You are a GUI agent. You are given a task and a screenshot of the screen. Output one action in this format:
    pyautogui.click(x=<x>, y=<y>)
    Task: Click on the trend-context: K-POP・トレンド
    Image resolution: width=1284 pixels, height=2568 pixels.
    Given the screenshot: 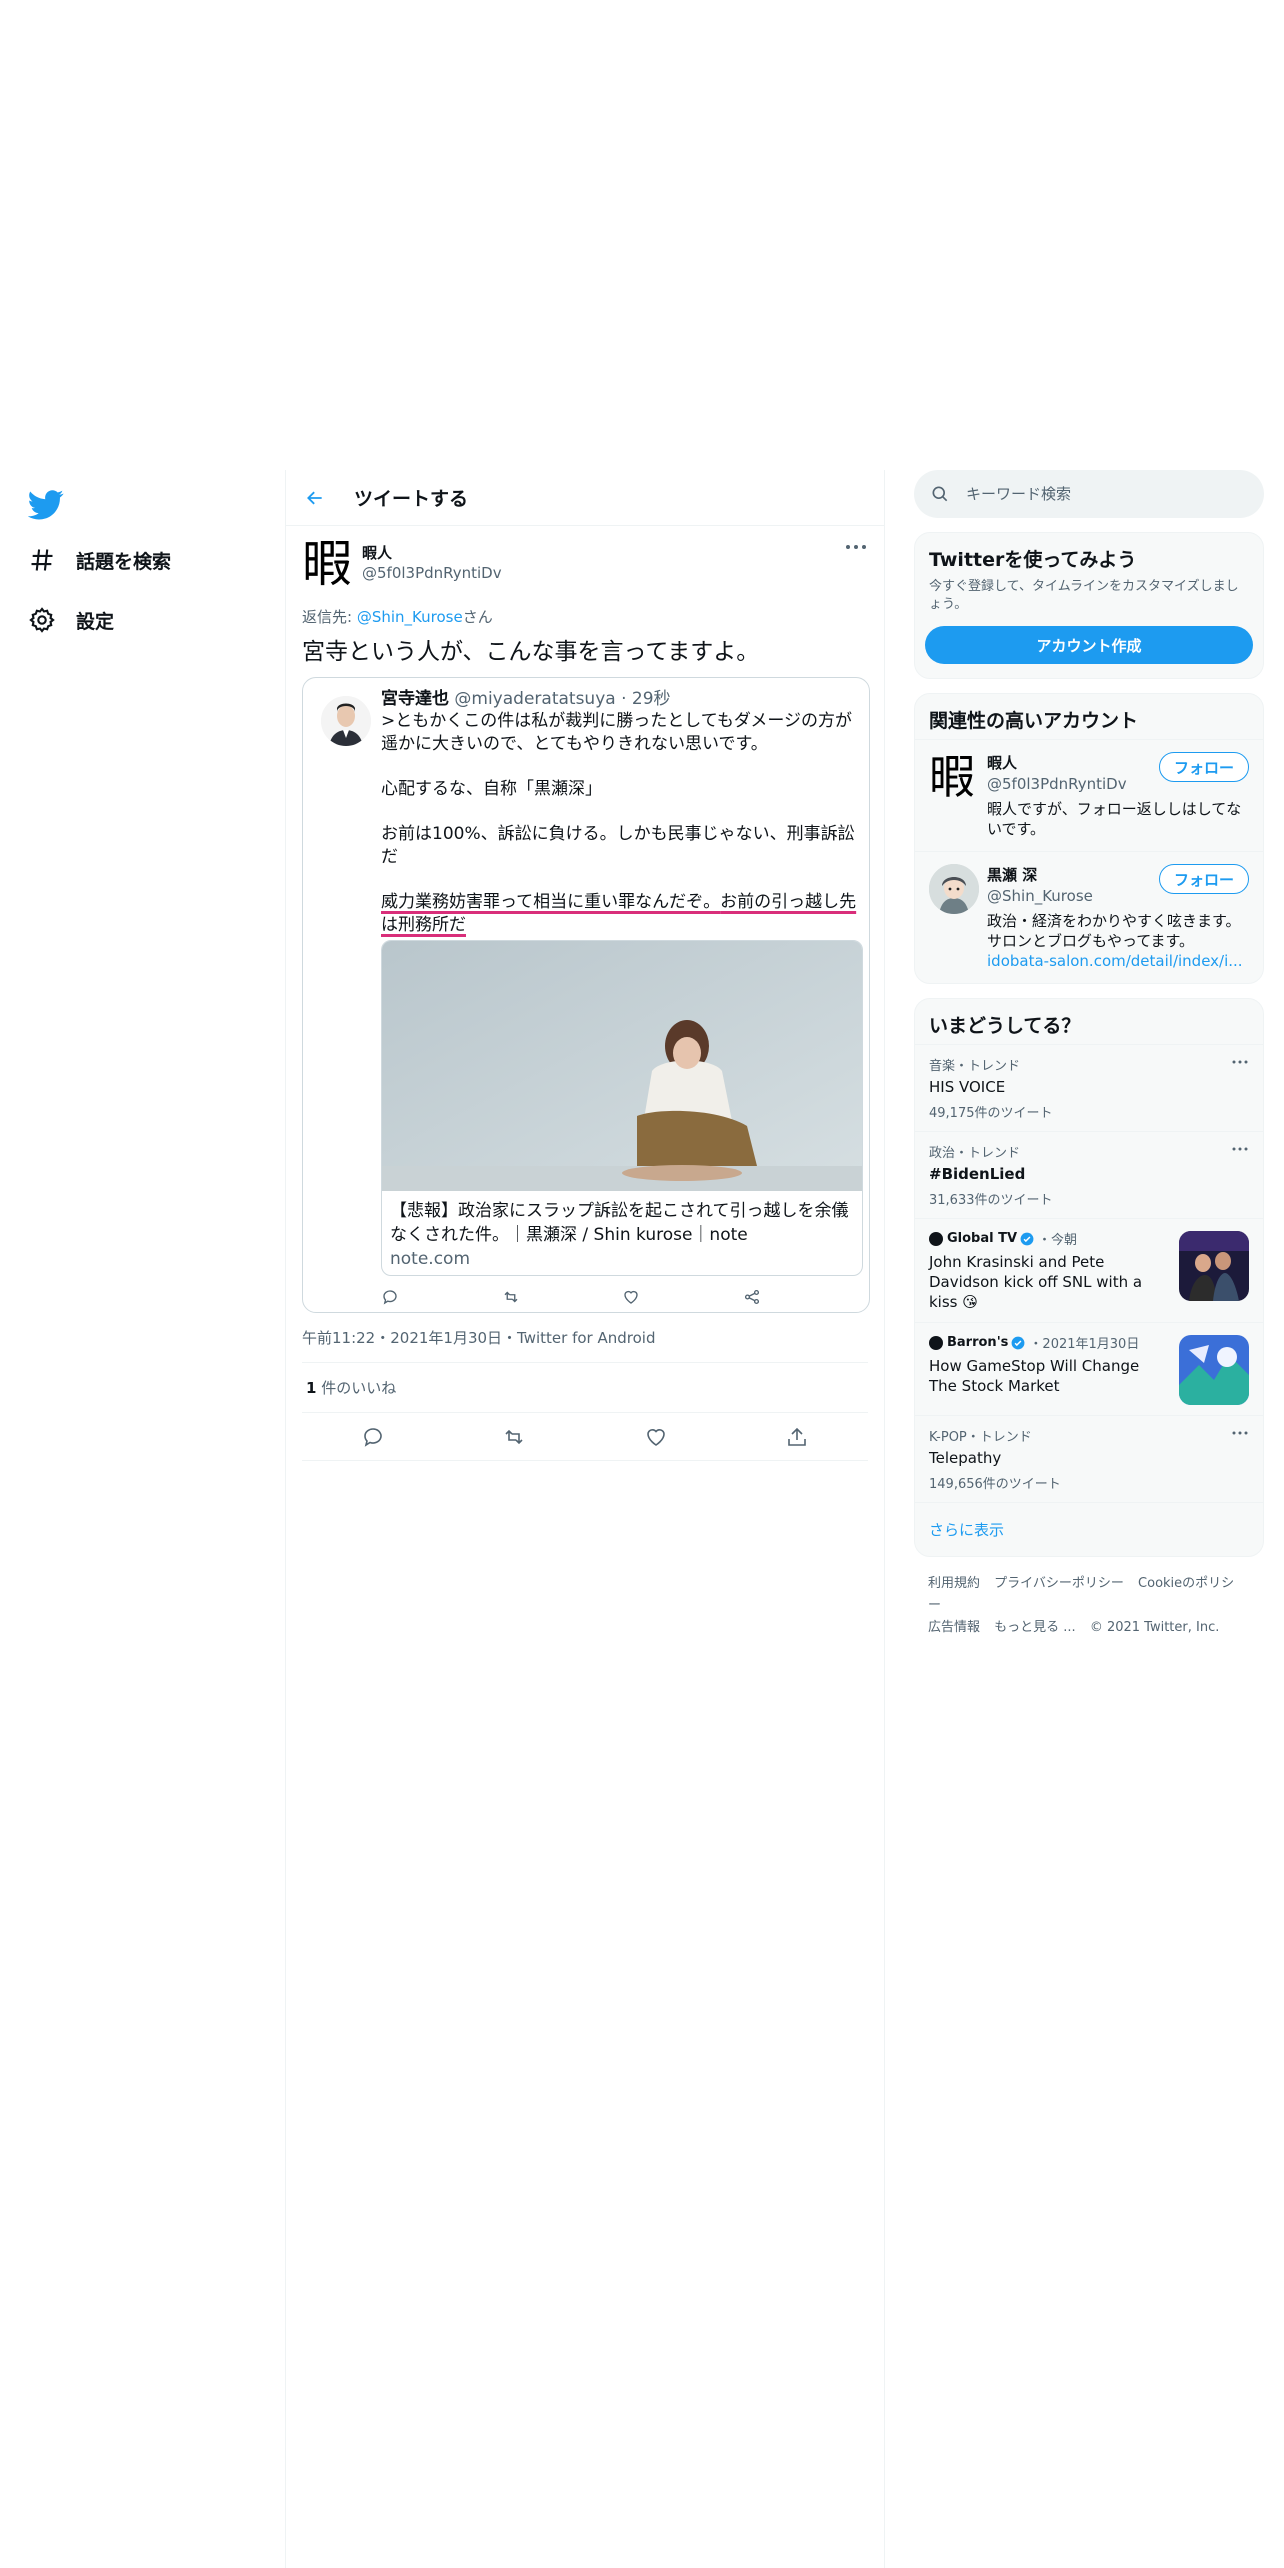 What is the action you would take?
    pyautogui.click(x=980, y=1437)
    